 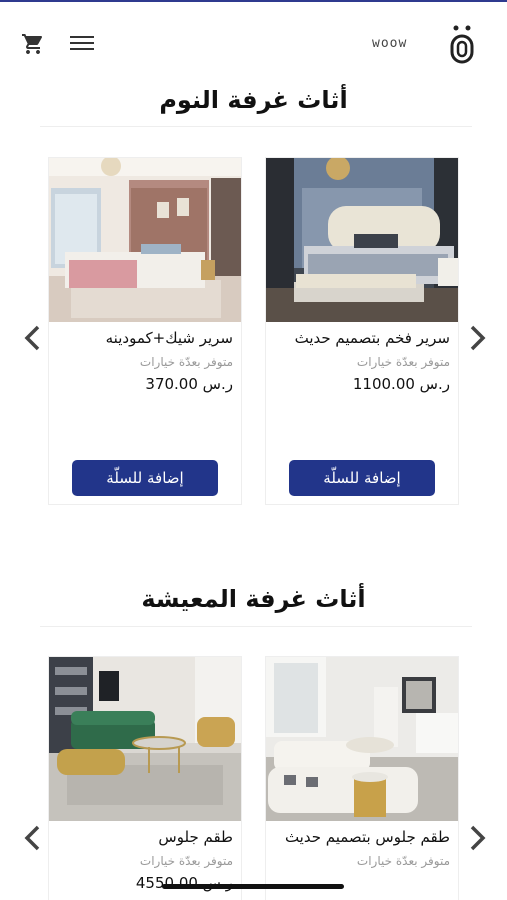 I want to click on section-title-bedroom: أثاث غرفة النوم, so click(x=253, y=100).